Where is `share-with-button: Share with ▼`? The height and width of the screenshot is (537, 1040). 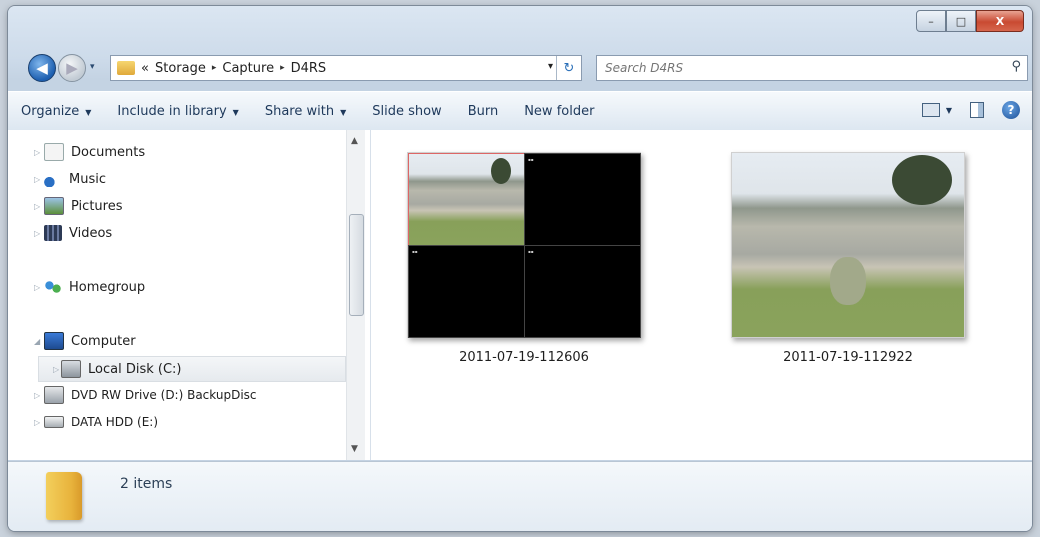 share-with-button: Share with ▼ is located at coordinates (305, 111).